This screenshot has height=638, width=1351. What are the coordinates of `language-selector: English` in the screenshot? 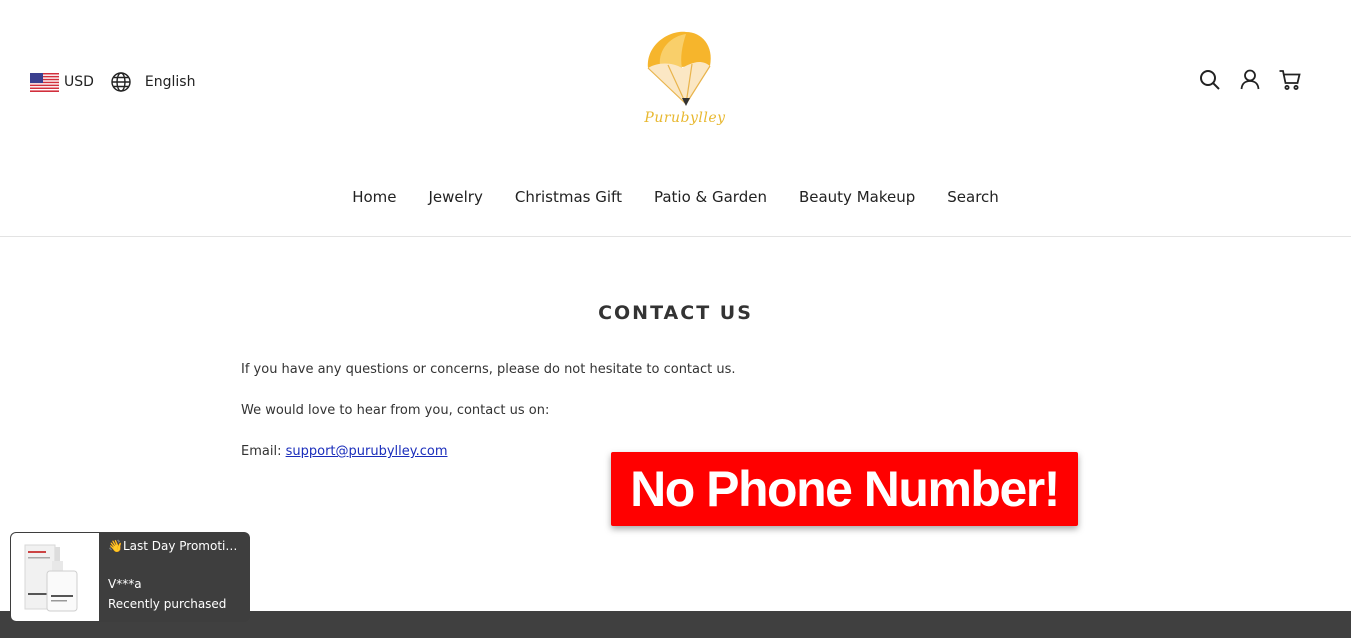 It's located at (170, 82).